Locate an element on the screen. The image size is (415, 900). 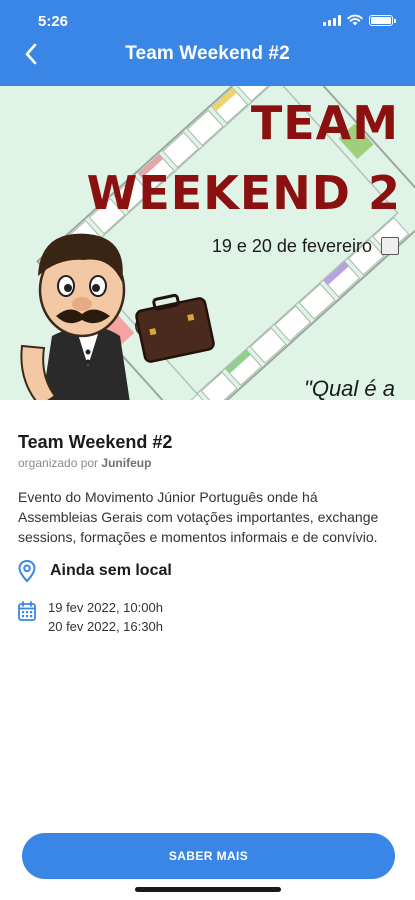
calendar-emoji-icon is located at coordinates (390, 246).